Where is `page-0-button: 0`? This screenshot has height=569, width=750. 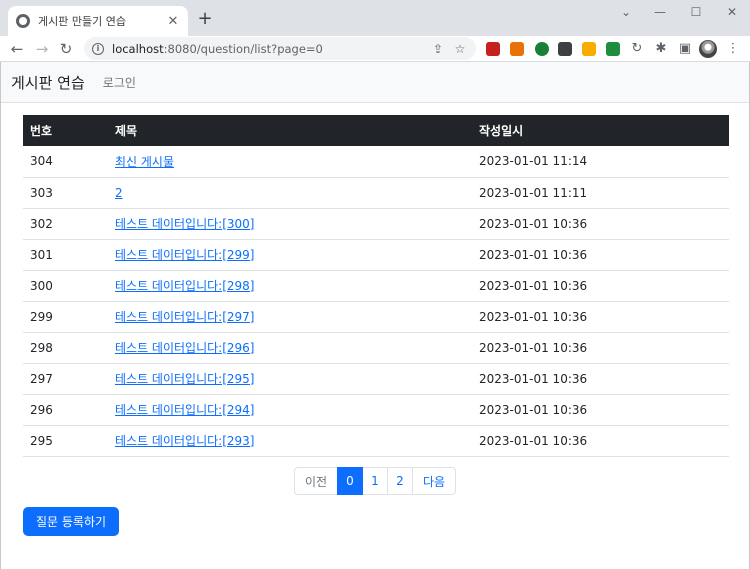 page-0-button: 0 is located at coordinates (350, 481).